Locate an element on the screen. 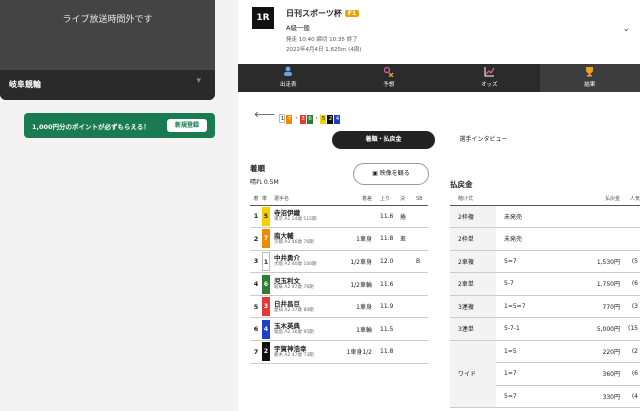  rider-info: 愛知 A2 37歳 89期 is located at coordinates (294, 310).